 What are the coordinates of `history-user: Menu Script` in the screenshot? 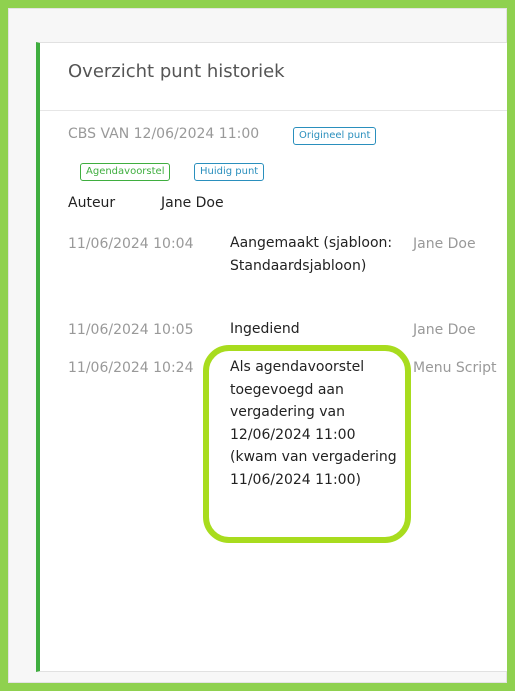 It's located at (455, 368).